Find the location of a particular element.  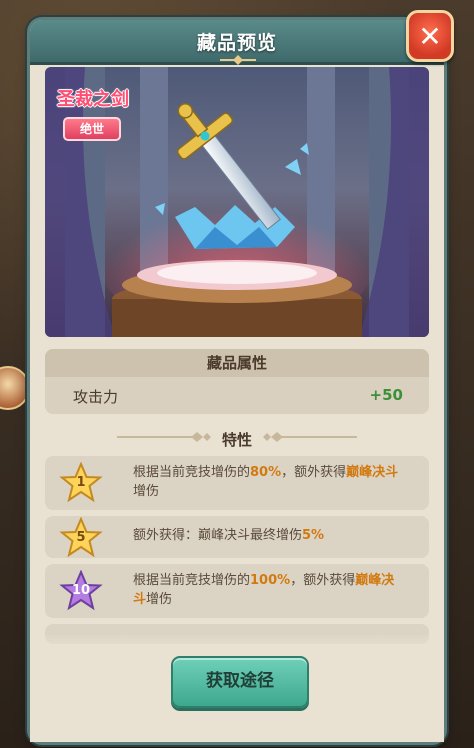

attributes-panel: 藏品属性 攻击力 +50 is located at coordinates (237, 381).